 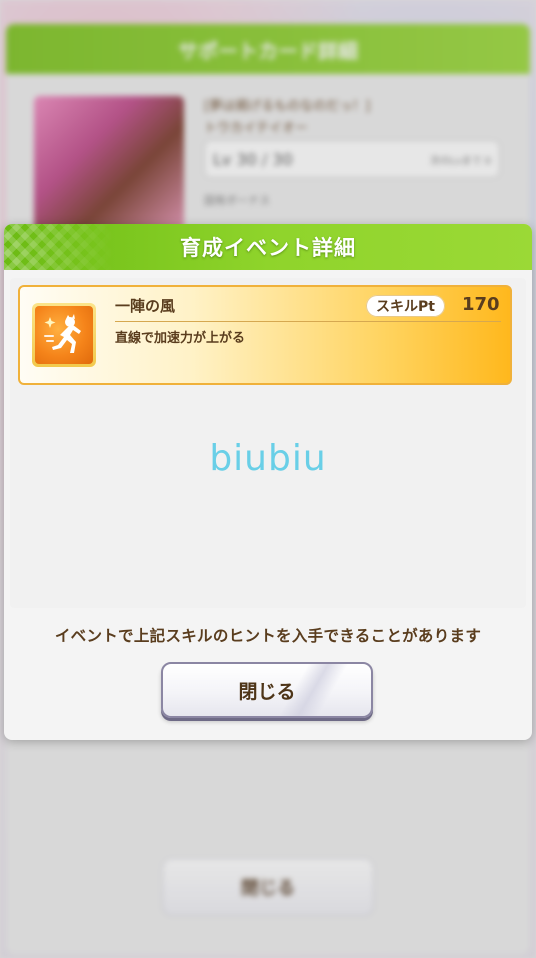 I want to click on skill-card: 一陣の風 スキルPt 170 直線で加速力が上がる, so click(x=265, y=335).